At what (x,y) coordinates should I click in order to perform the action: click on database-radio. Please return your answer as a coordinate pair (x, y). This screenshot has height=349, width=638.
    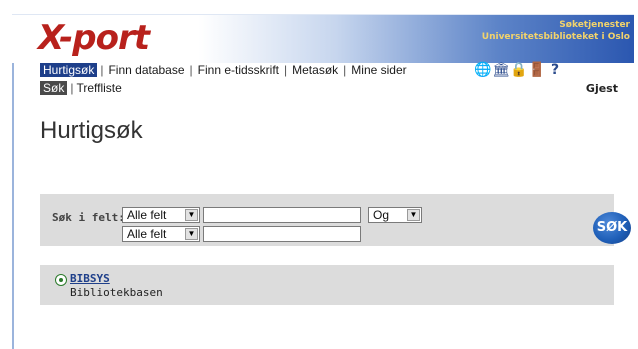
    Looking at the image, I should click on (61, 280).